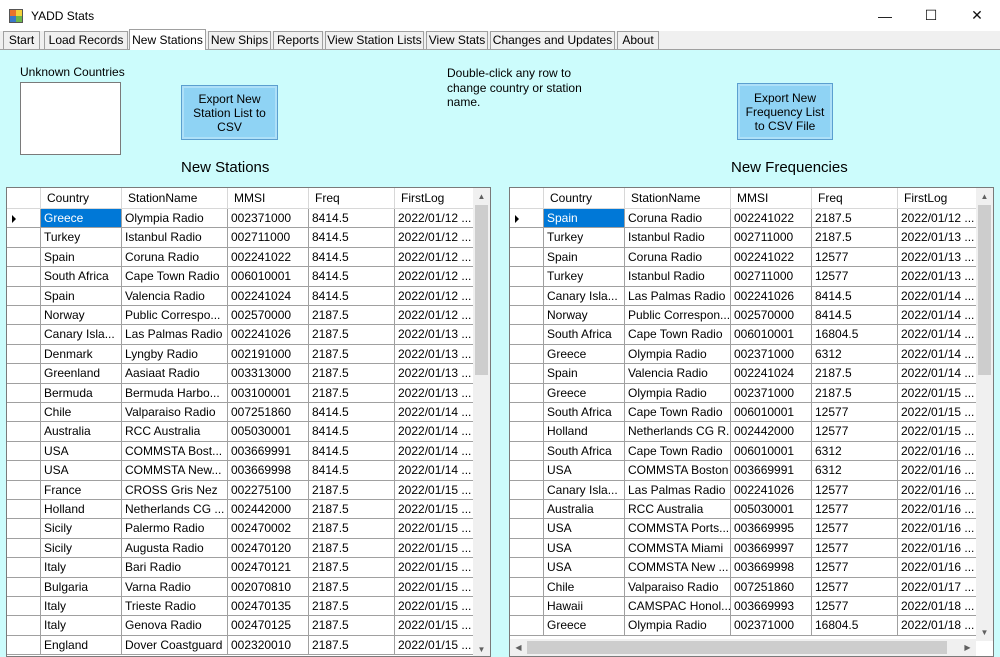 This screenshot has height=657, width=1000. Describe the element at coordinates (268, 490) in the screenshot. I see `cell-mmsi: 002275100` at that location.